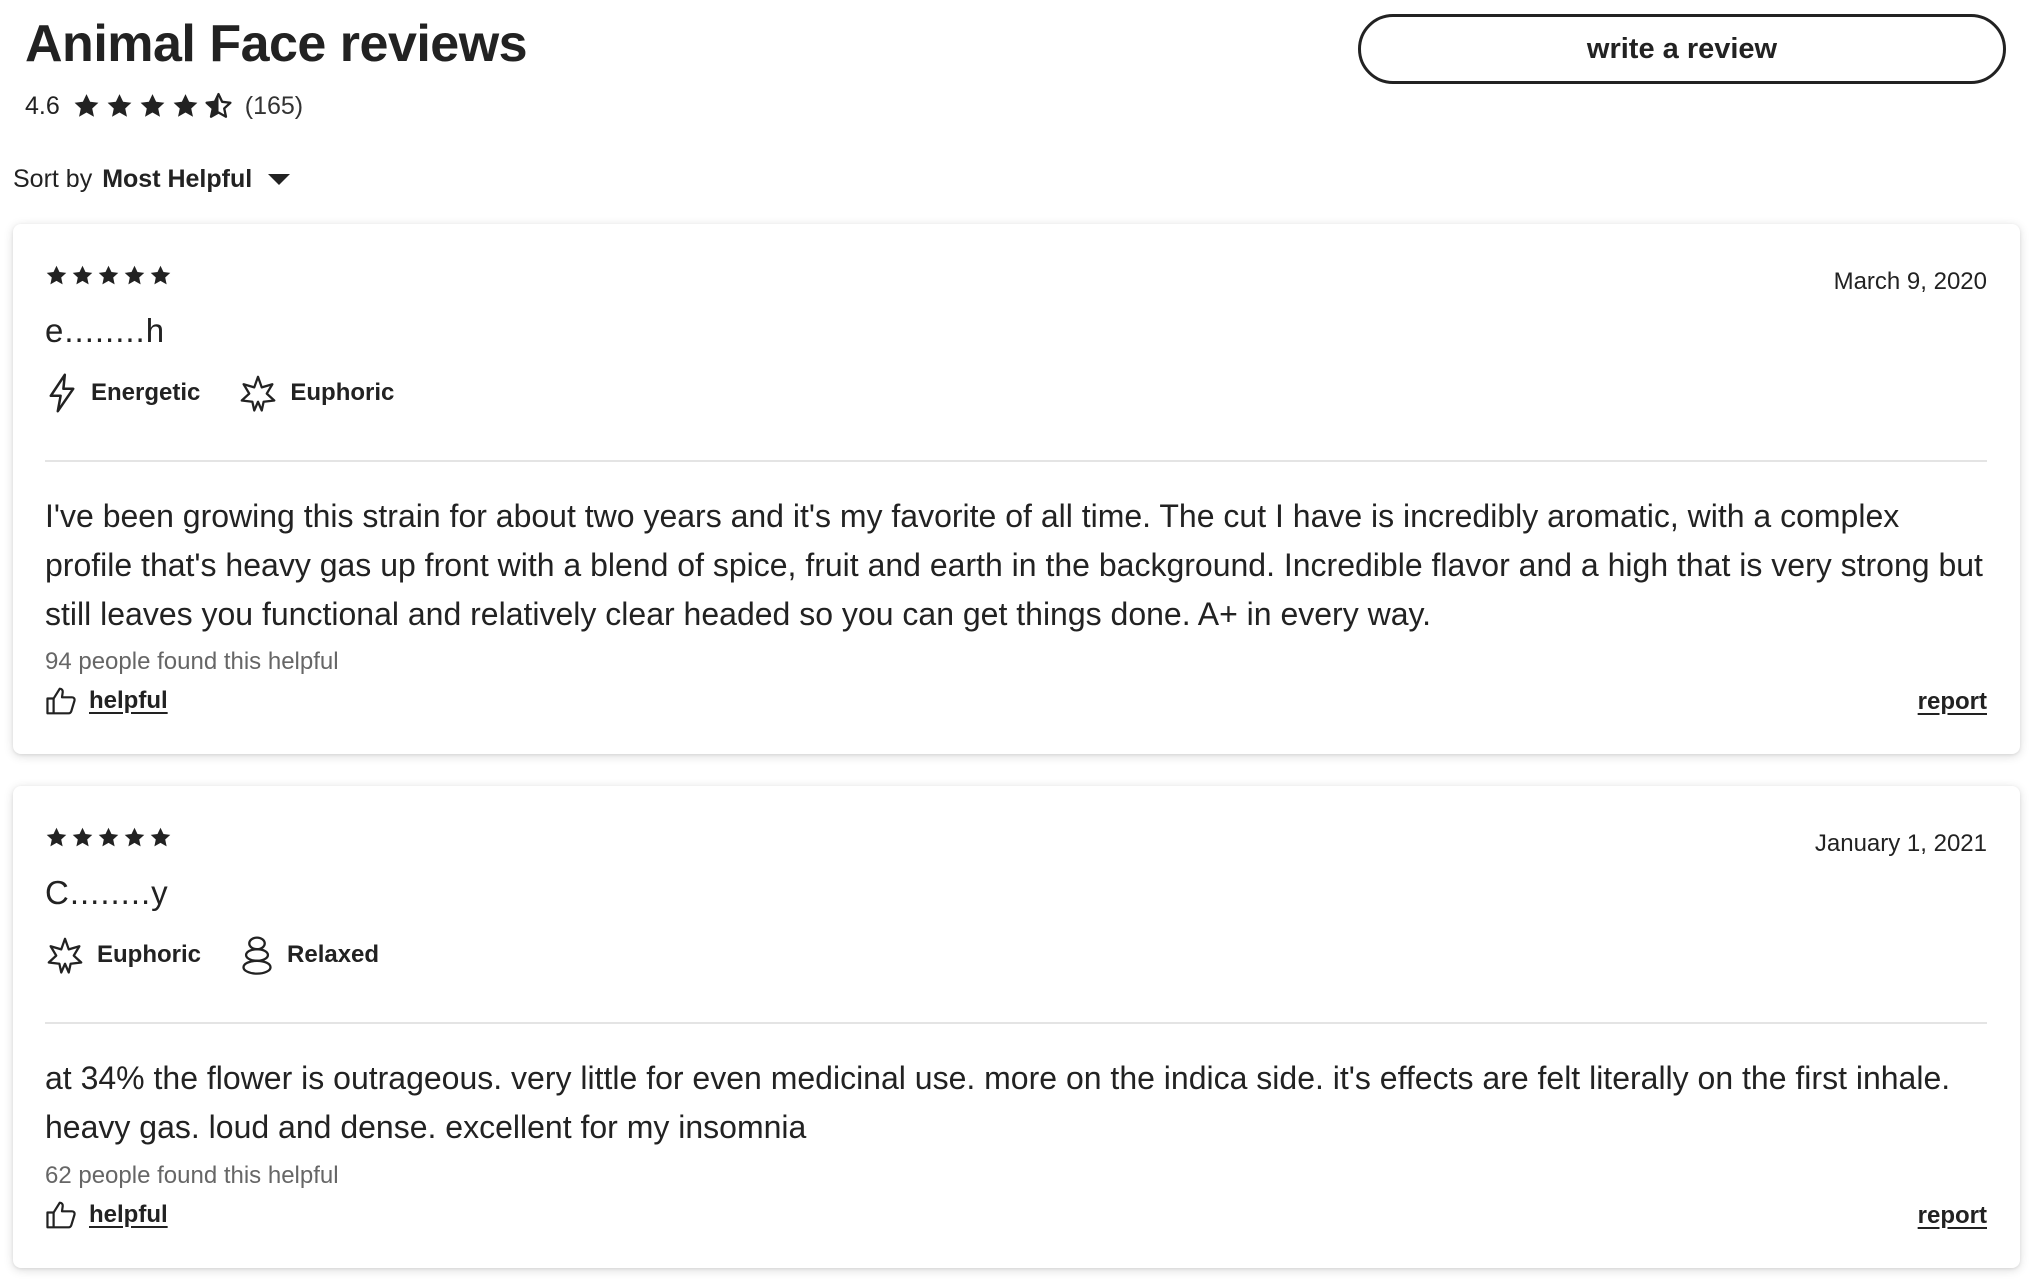 The width and height of the screenshot is (2038, 1280). I want to click on star-half-icon, so click(218, 105).